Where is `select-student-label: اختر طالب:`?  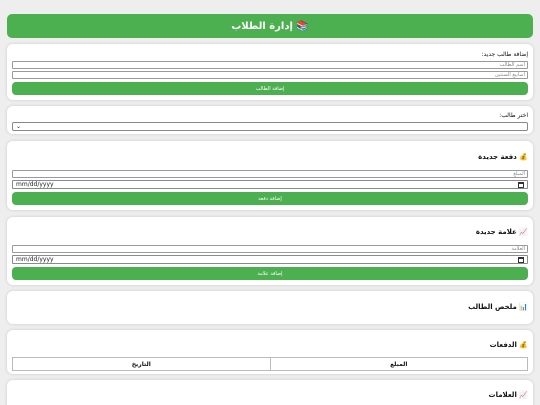
select-student-label: اختر طالب: is located at coordinates (513, 115).